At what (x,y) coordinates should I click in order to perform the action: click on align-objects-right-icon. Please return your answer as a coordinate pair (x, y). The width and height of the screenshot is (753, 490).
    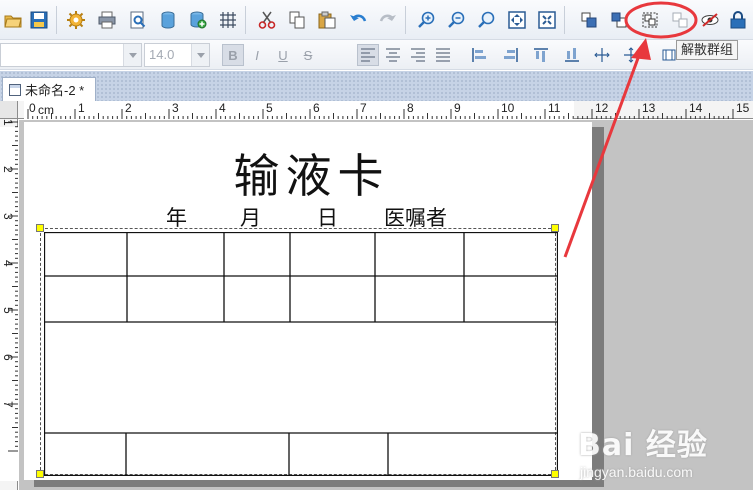
    Looking at the image, I should click on (511, 55).